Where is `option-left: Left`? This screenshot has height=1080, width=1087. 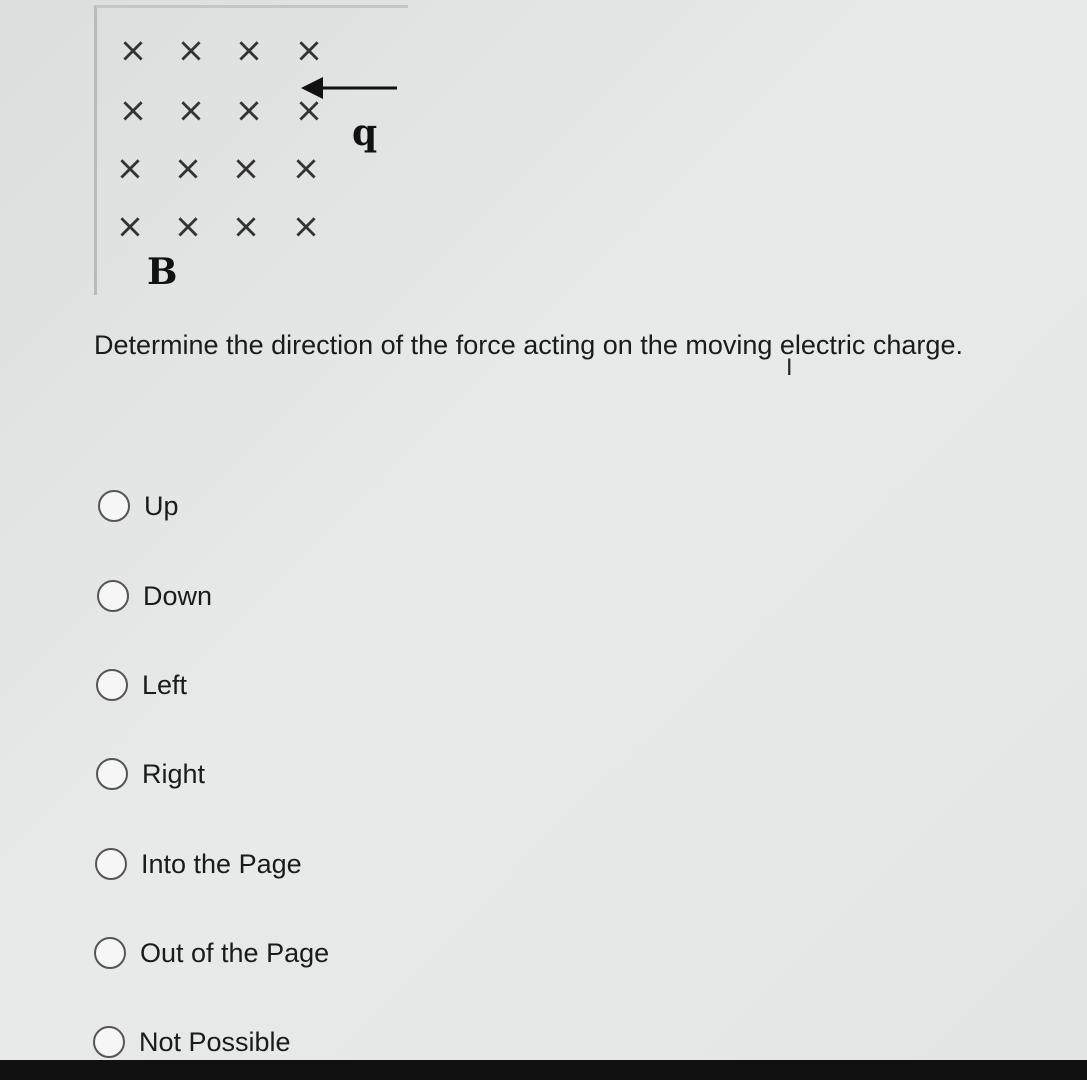 option-left: Left is located at coordinates (141, 685).